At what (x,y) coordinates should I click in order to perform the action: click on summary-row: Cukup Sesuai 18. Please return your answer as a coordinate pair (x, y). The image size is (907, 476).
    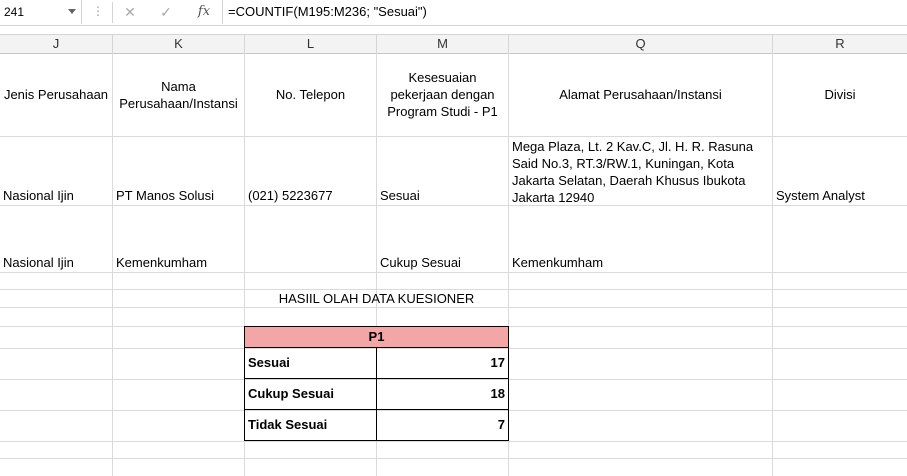
    Looking at the image, I should click on (376, 394).